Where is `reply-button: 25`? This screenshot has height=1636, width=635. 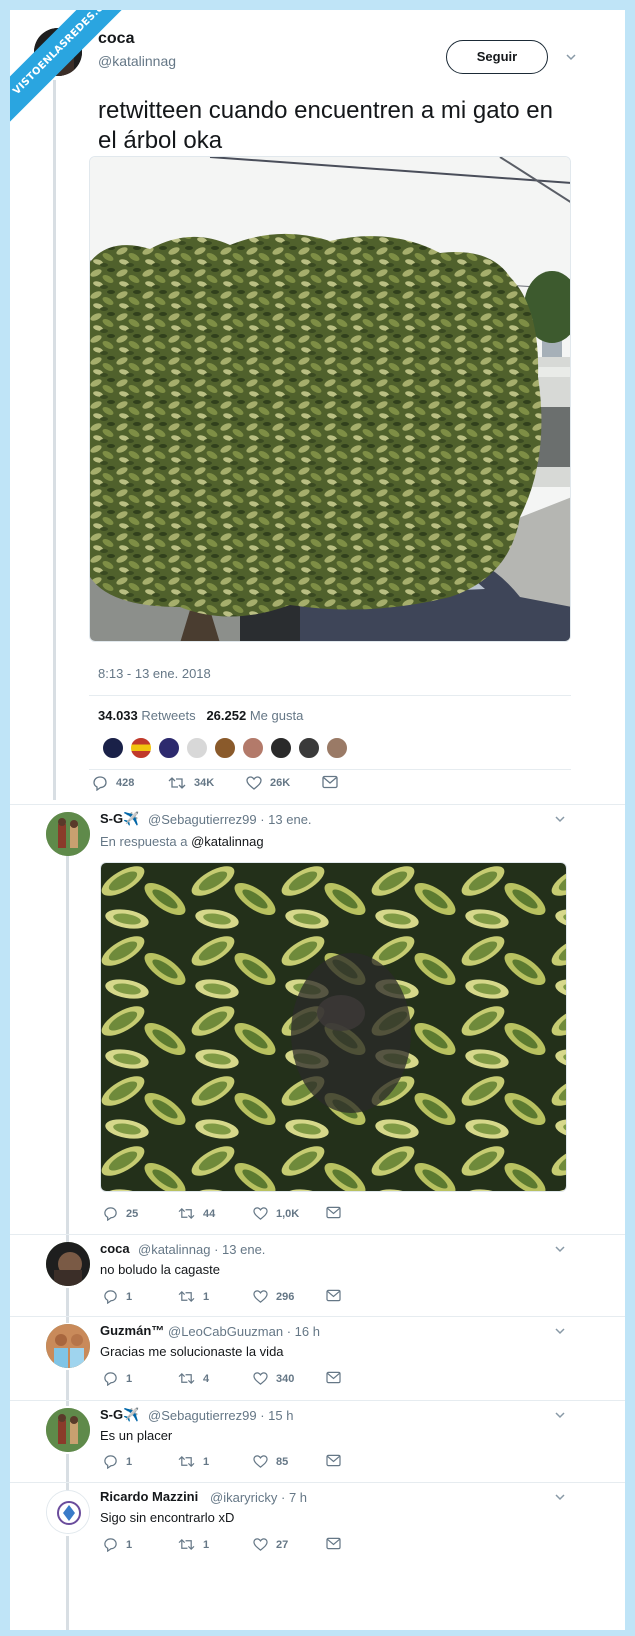
reply-button: 25 is located at coordinates (120, 1213).